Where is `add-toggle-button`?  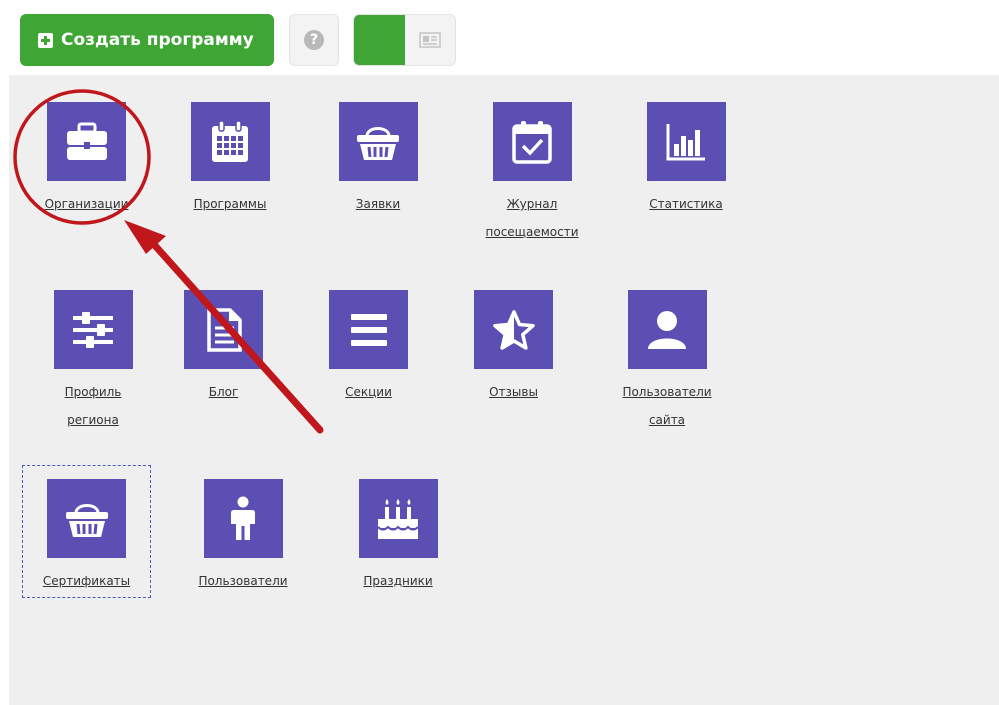 add-toggle-button is located at coordinates (379, 40).